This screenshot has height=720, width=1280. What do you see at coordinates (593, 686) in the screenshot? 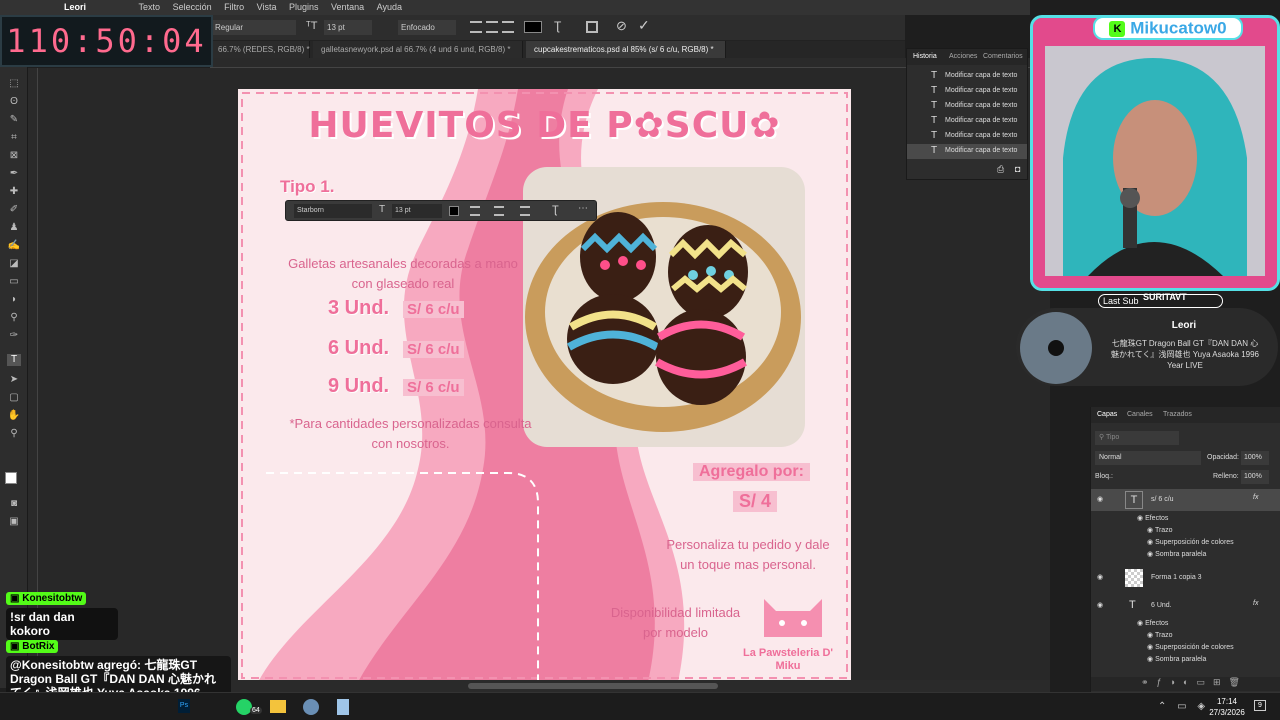
I see `scroll-thumb` at bounding box center [593, 686].